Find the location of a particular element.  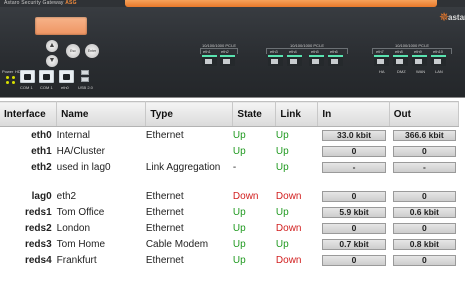

lan-port-eth1 is located at coordinates (209, 60).